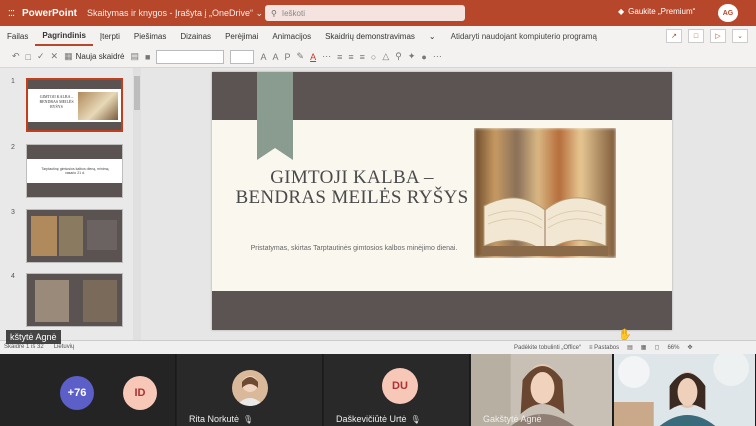 Image resolution: width=756 pixels, height=426 pixels. I want to click on reading-view-icon: ◻, so click(656, 347).